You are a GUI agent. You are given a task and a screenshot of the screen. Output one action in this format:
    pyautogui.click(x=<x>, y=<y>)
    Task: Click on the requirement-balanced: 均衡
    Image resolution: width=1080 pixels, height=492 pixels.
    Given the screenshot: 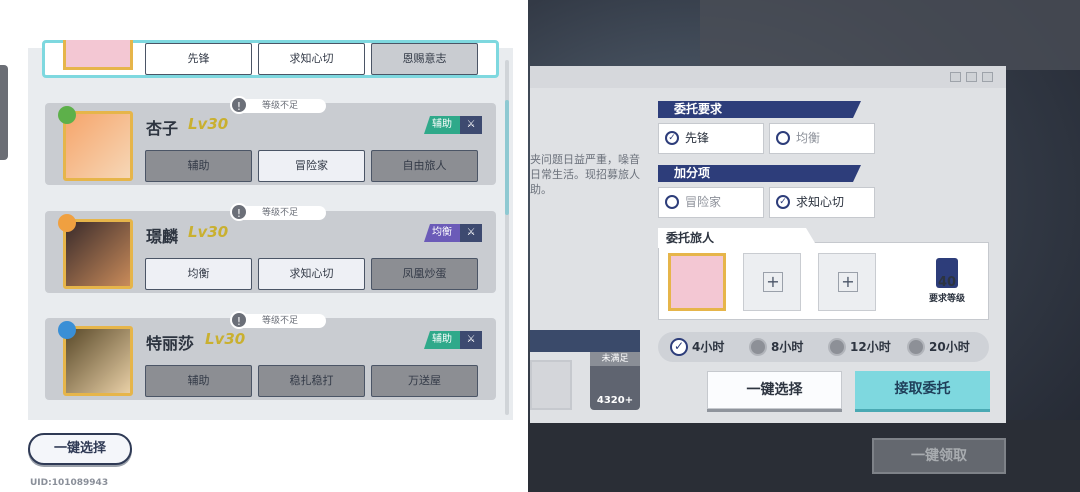 What is the action you would take?
    pyautogui.click(x=822, y=138)
    